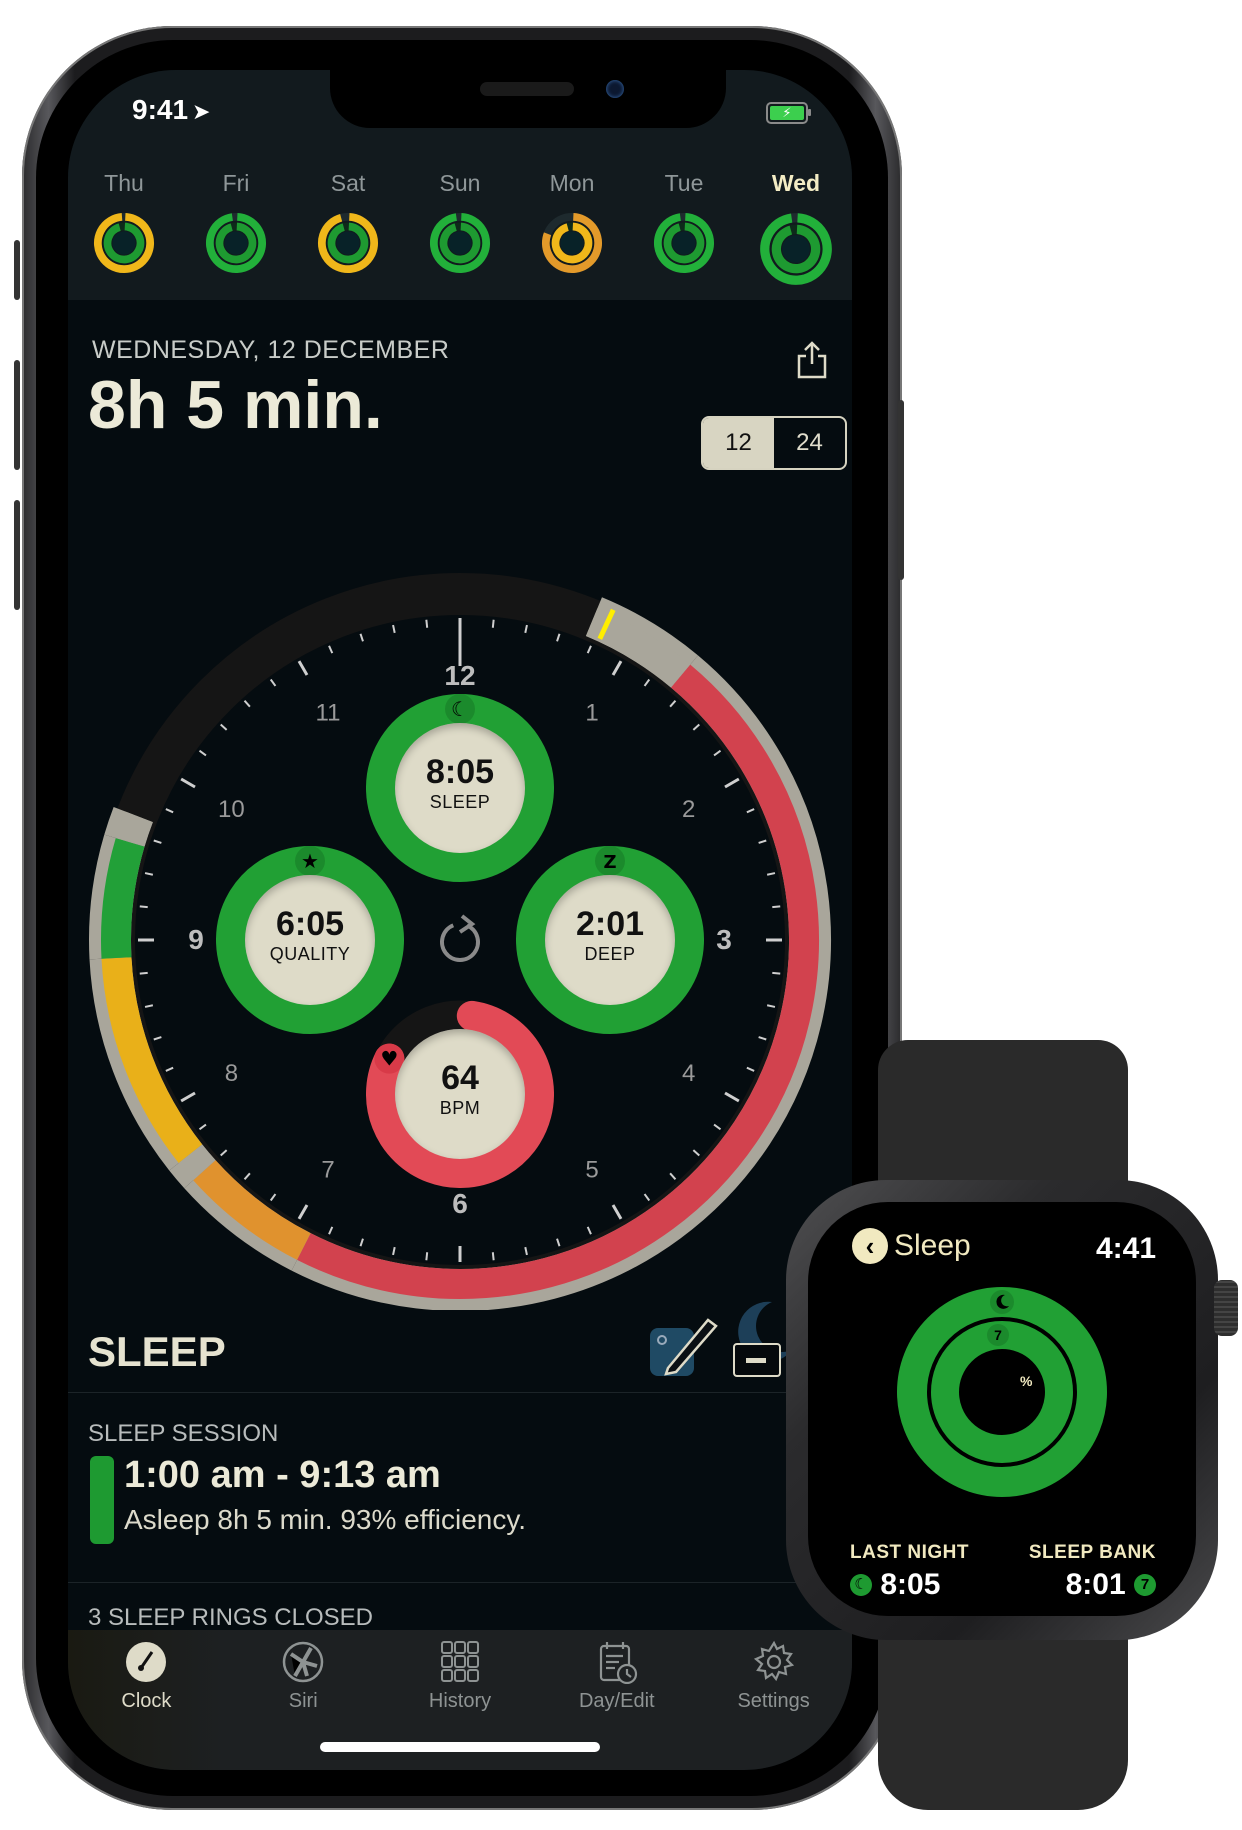 The image size is (1242, 1830). I want to click on watch-inner-ring, so click(1002, 1392).